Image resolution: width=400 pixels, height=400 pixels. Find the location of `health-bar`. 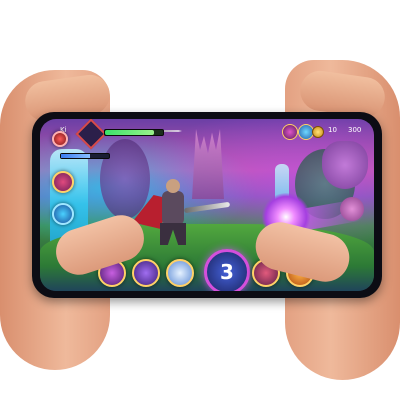

health-bar is located at coordinates (134, 132).